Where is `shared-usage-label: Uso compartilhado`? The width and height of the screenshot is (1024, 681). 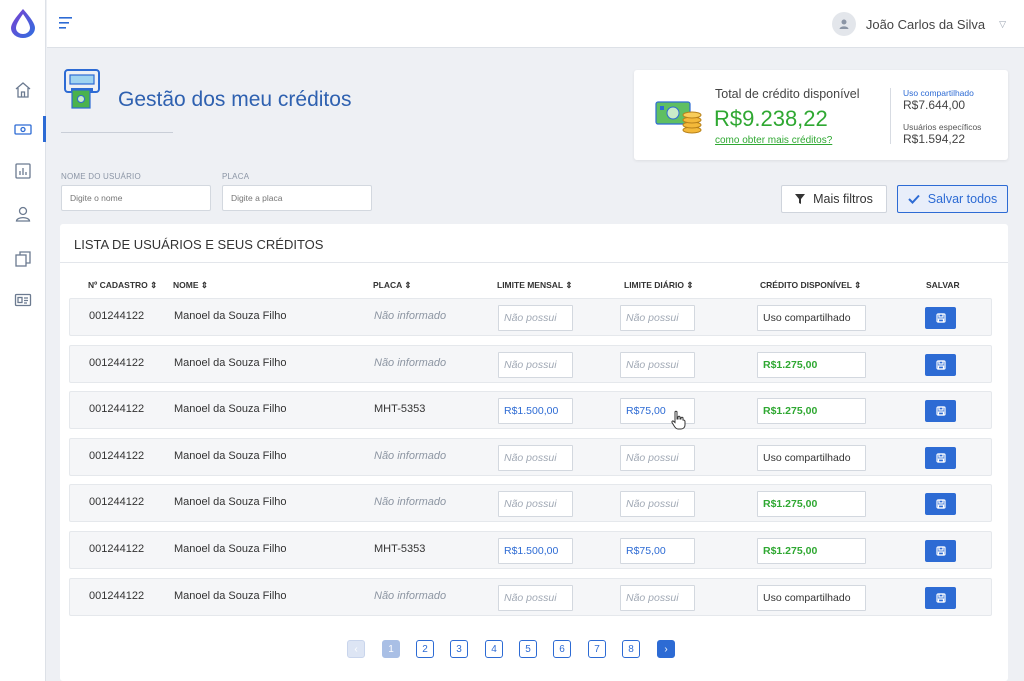
shared-usage-label: Uso compartilhado is located at coordinates (938, 93).